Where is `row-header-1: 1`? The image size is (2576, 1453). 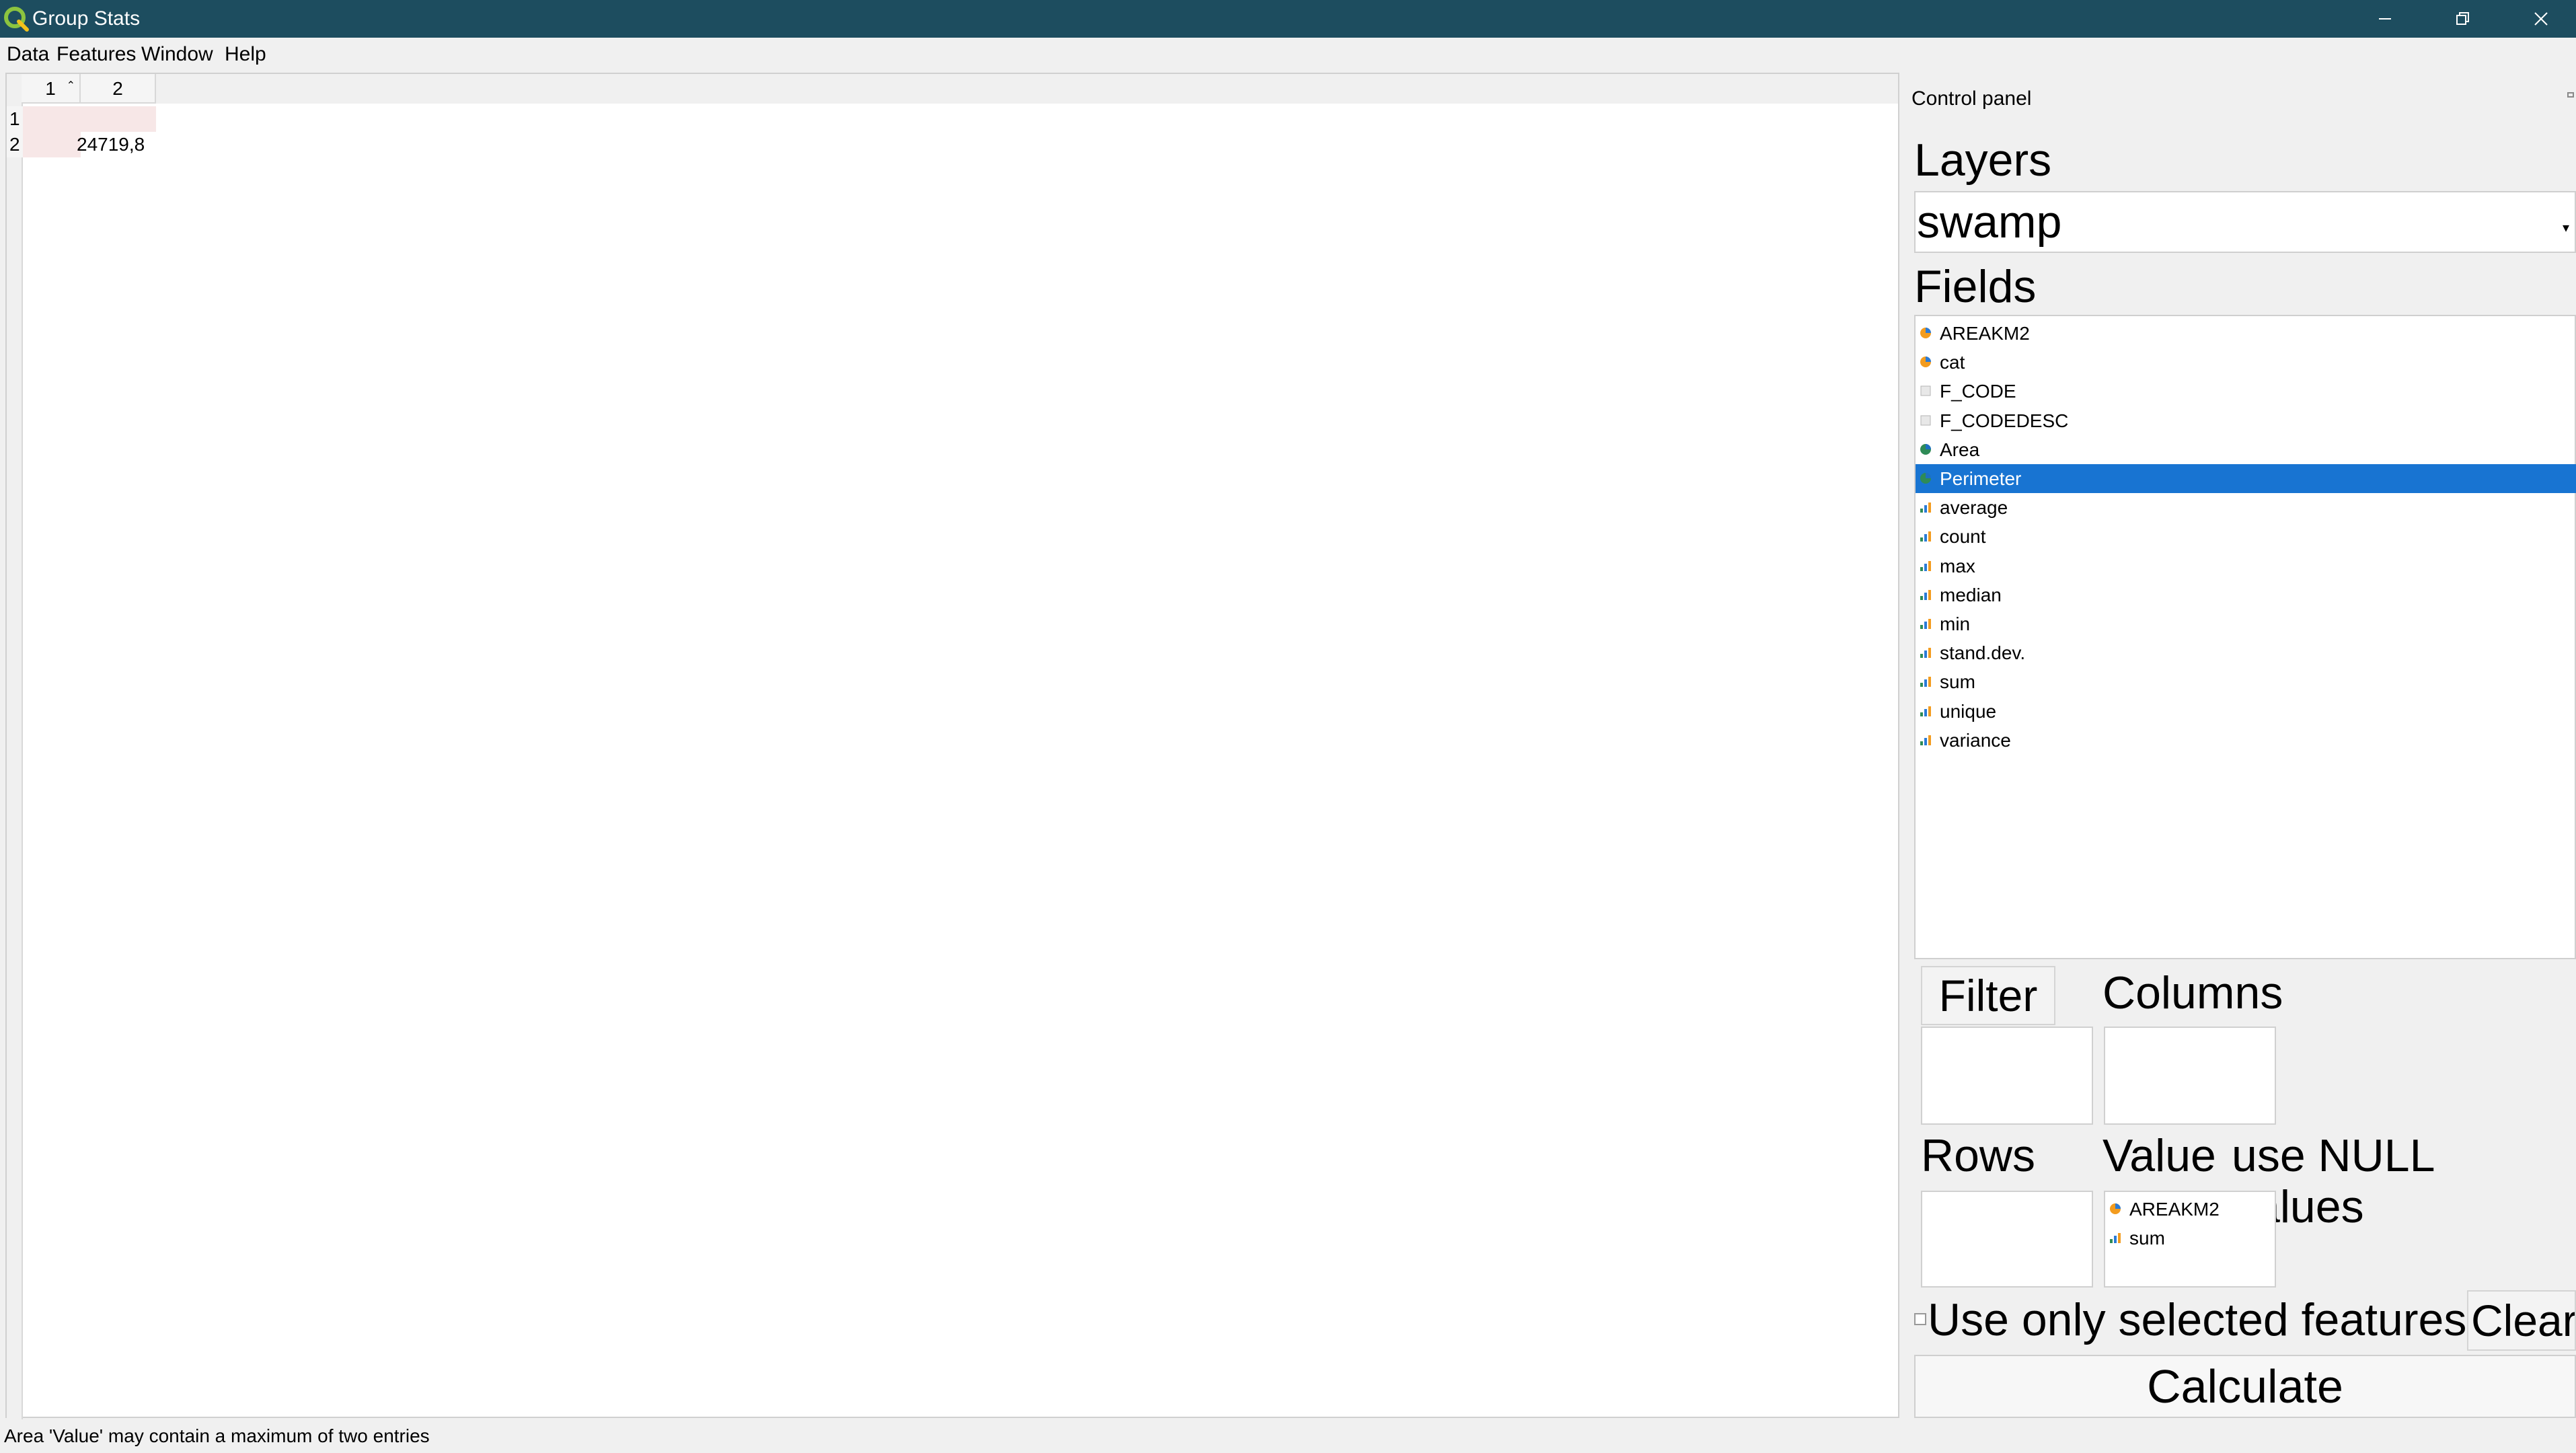 row-header-1: 1 is located at coordinates (15, 119).